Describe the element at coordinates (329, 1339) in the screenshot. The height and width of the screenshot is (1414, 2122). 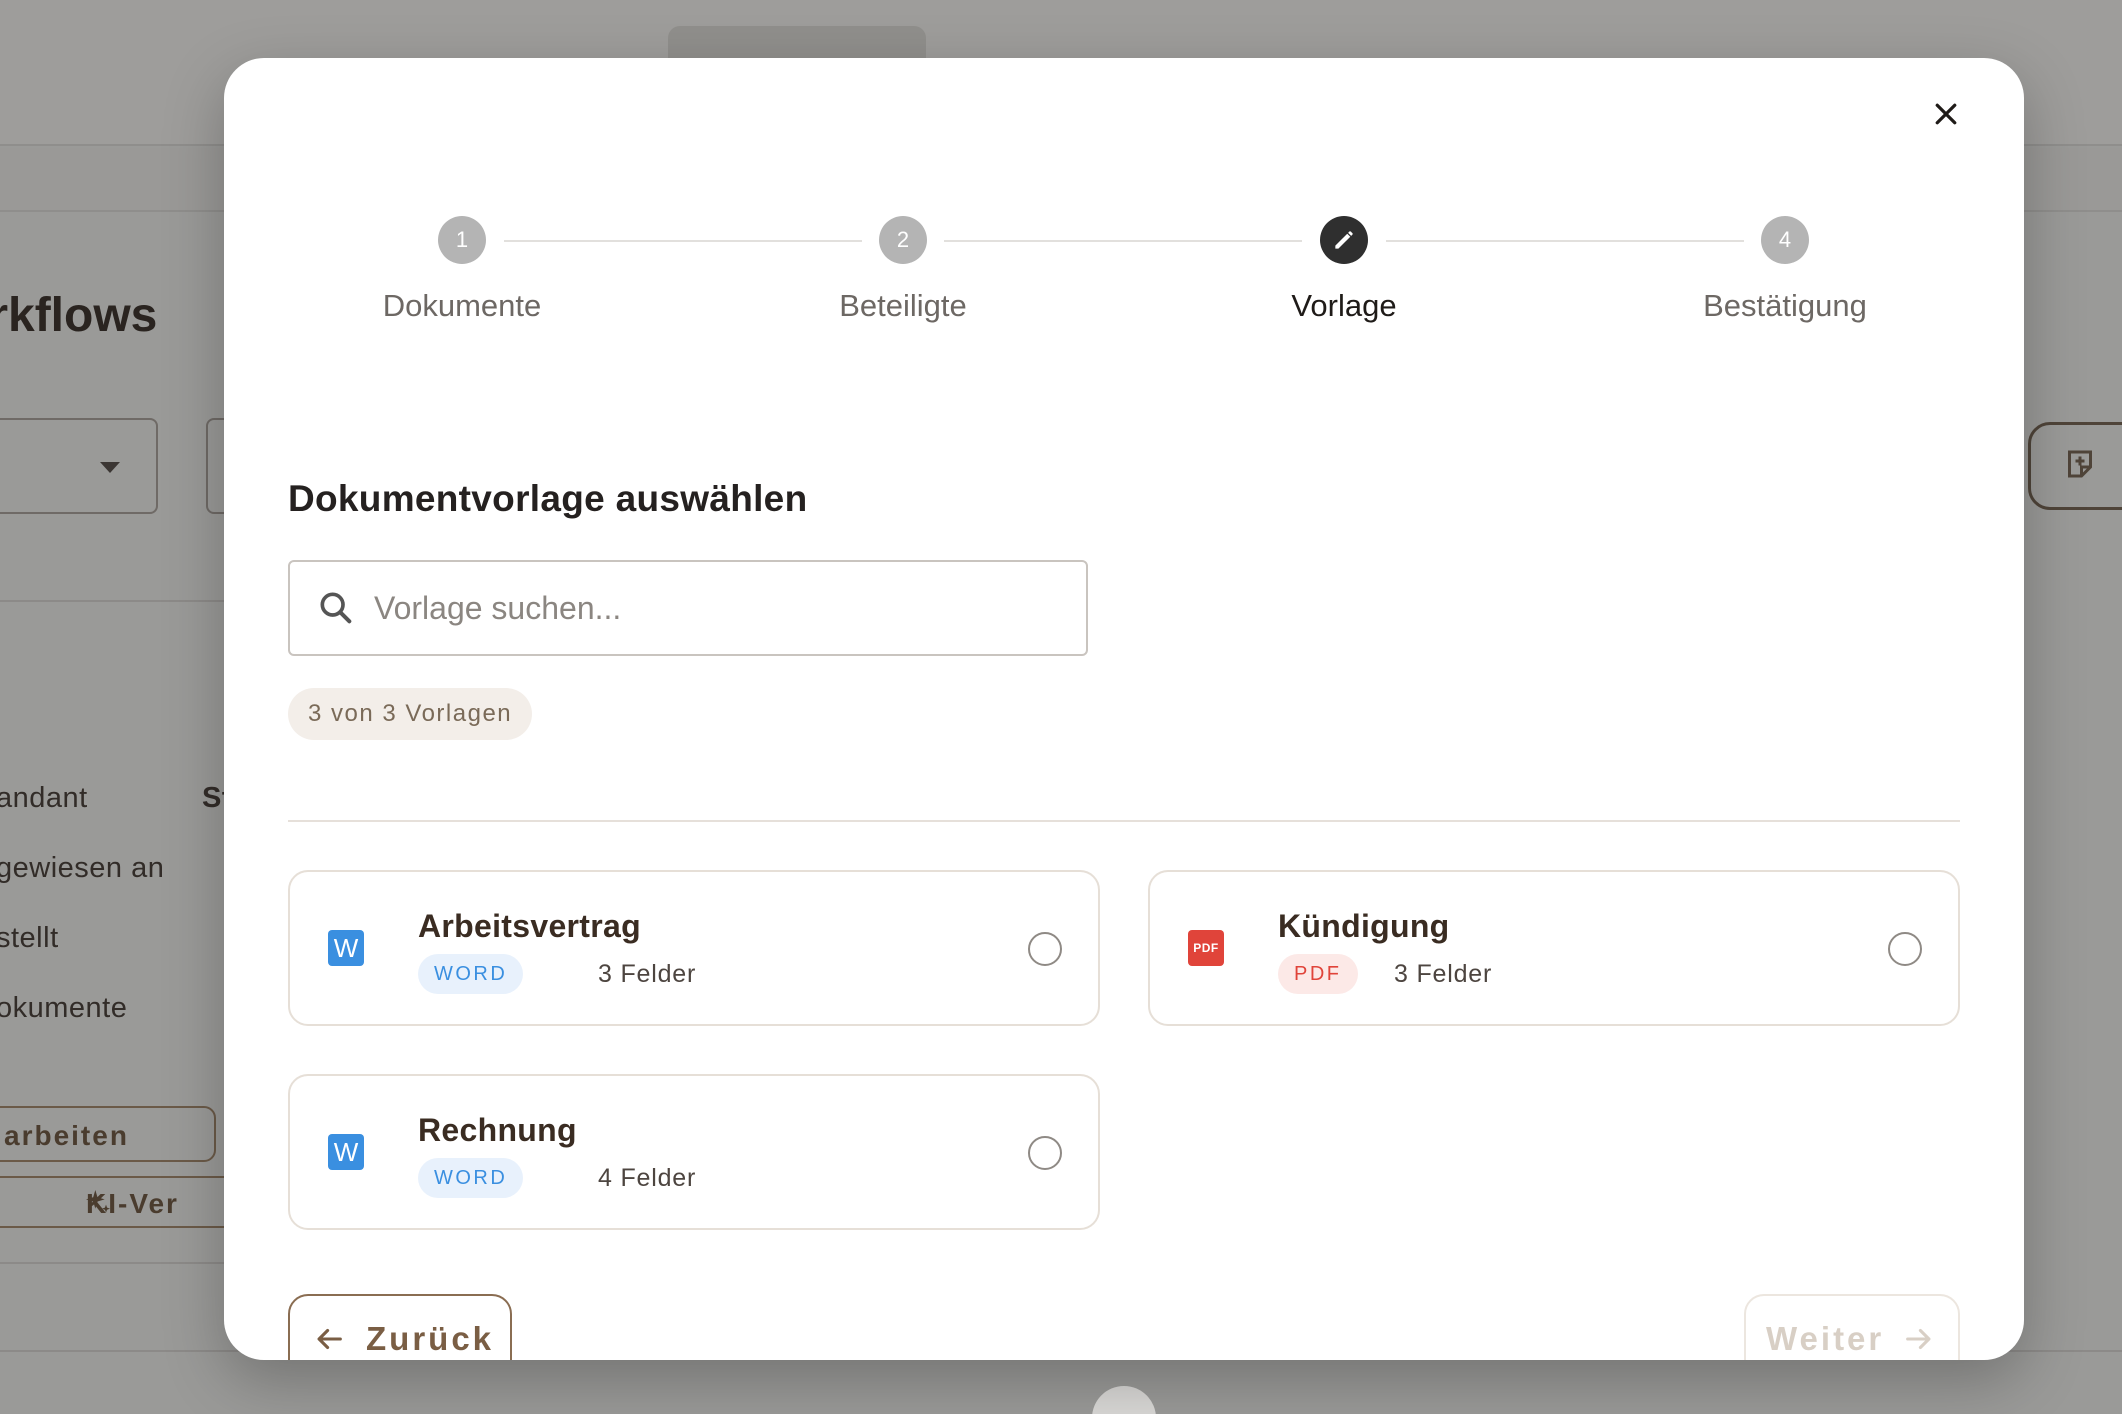
I see `arrow-left-icon` at that location.